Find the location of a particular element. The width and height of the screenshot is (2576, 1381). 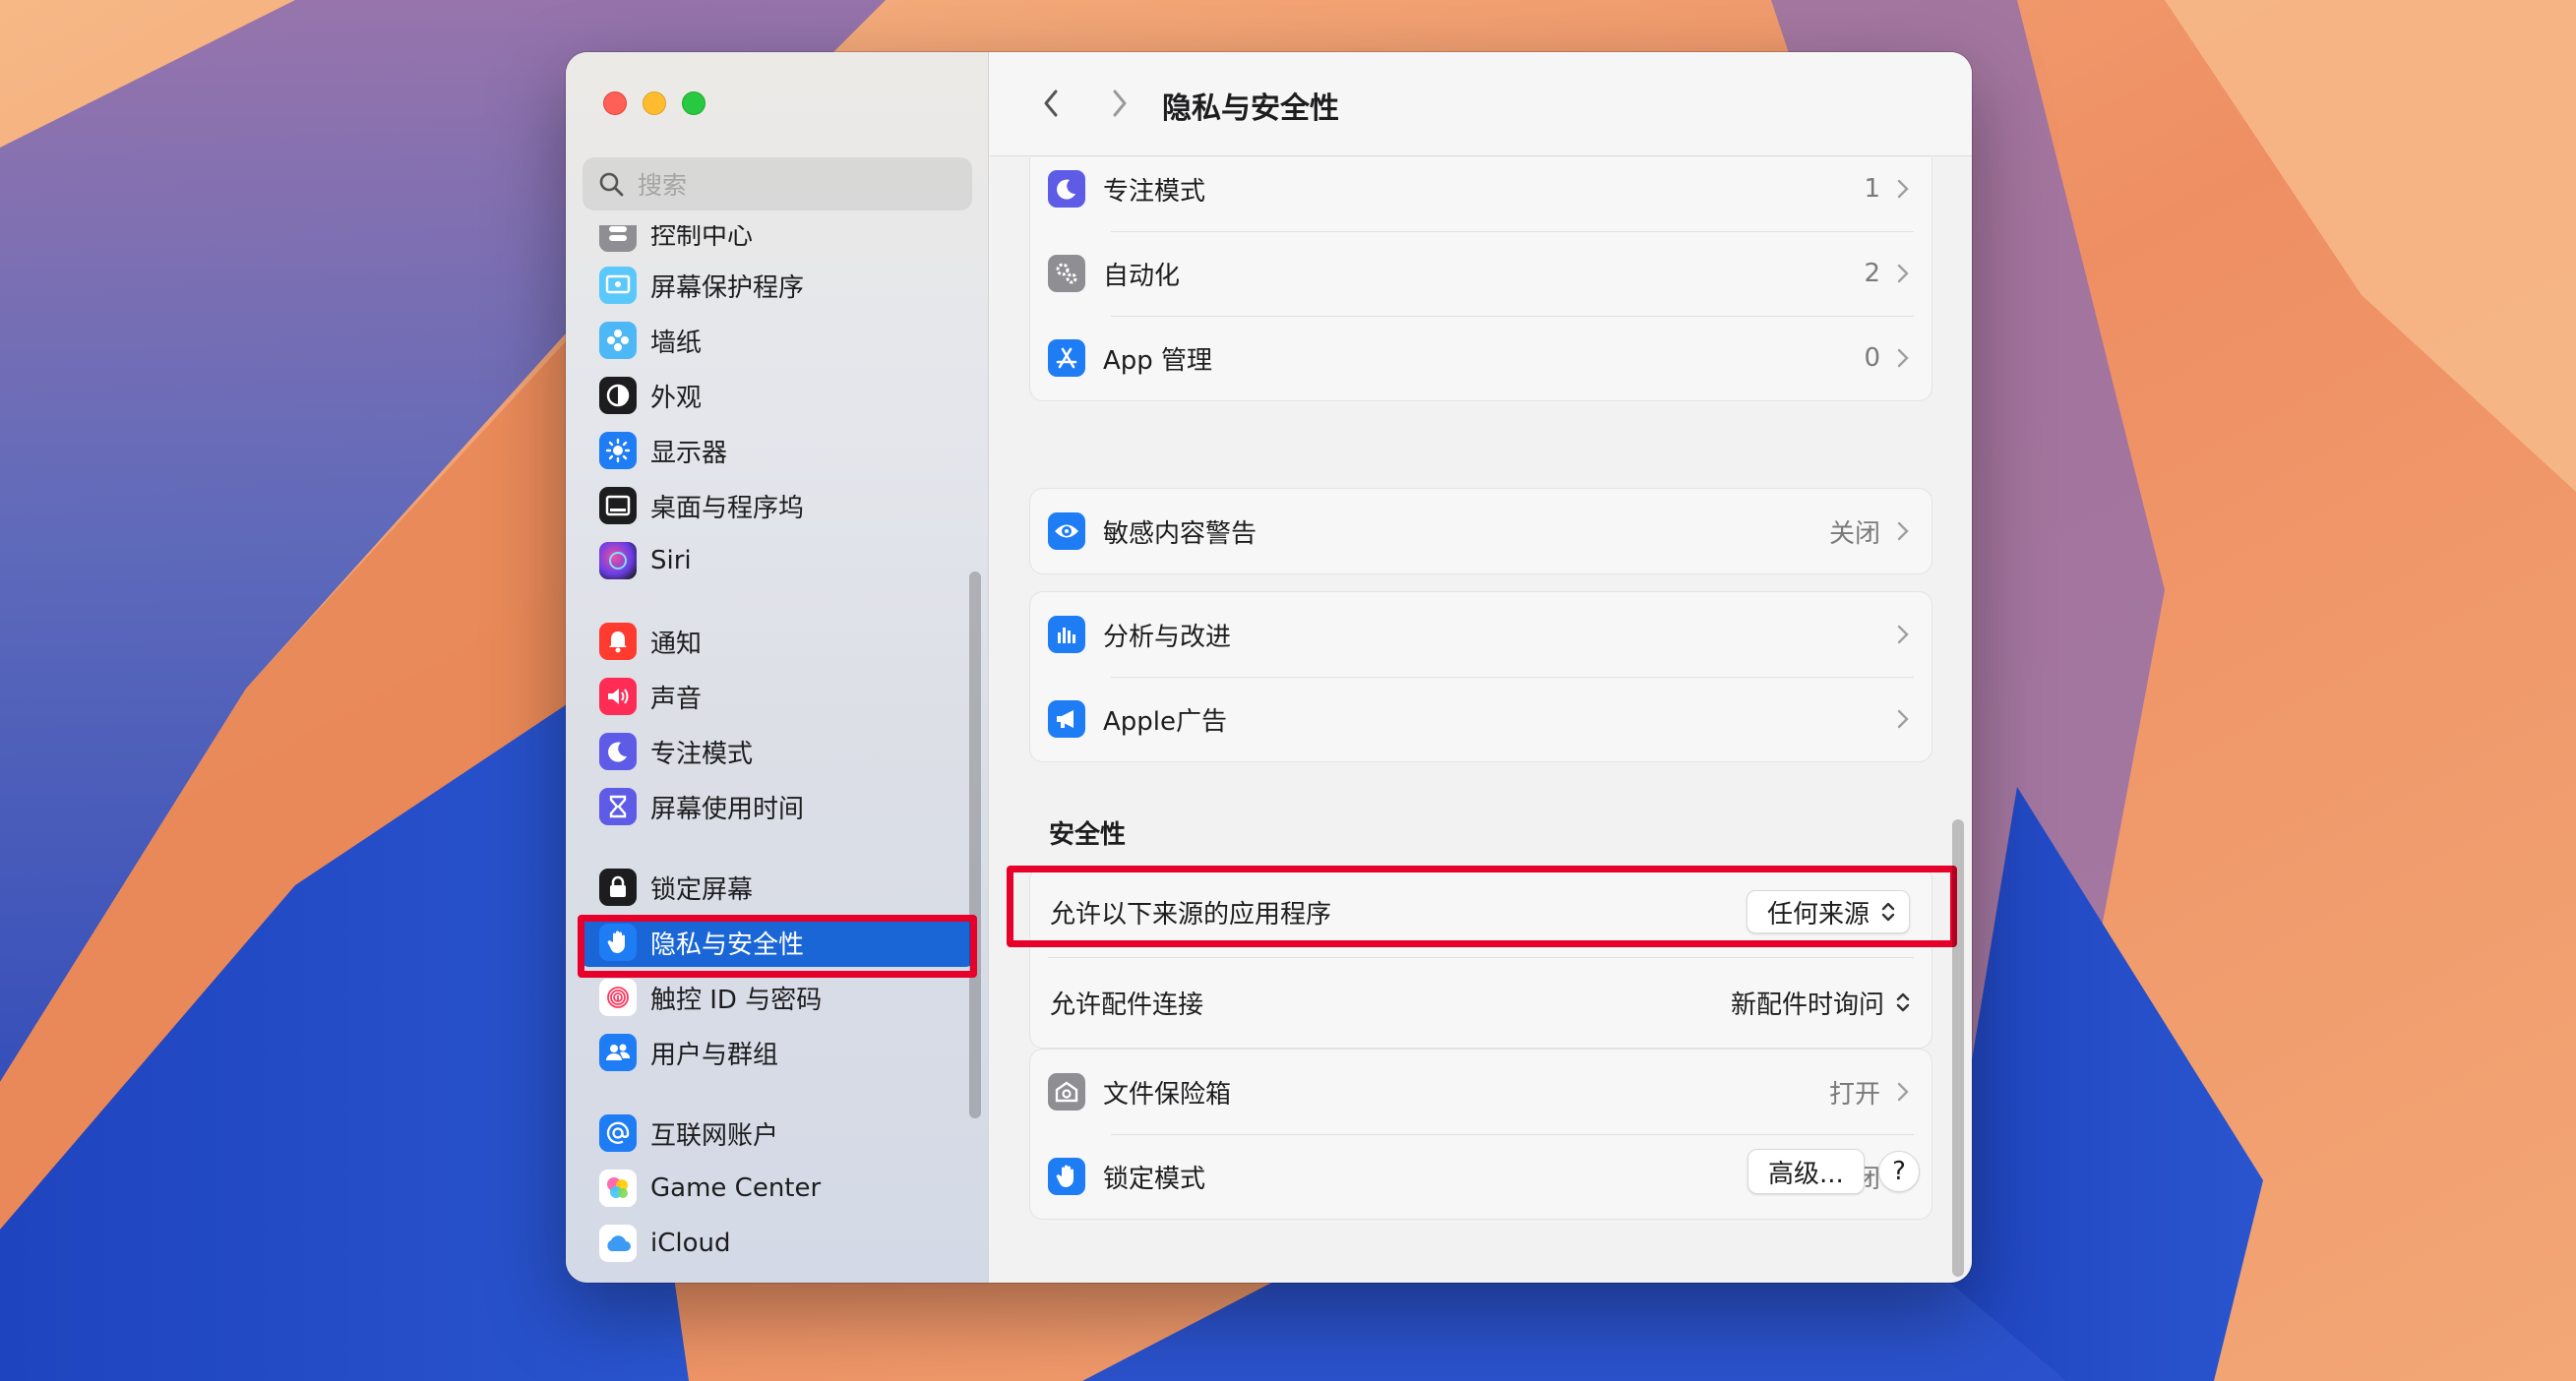

row-sensitive-content: 敏感内容警告 关闭 is located at coordinates (1481, 531).